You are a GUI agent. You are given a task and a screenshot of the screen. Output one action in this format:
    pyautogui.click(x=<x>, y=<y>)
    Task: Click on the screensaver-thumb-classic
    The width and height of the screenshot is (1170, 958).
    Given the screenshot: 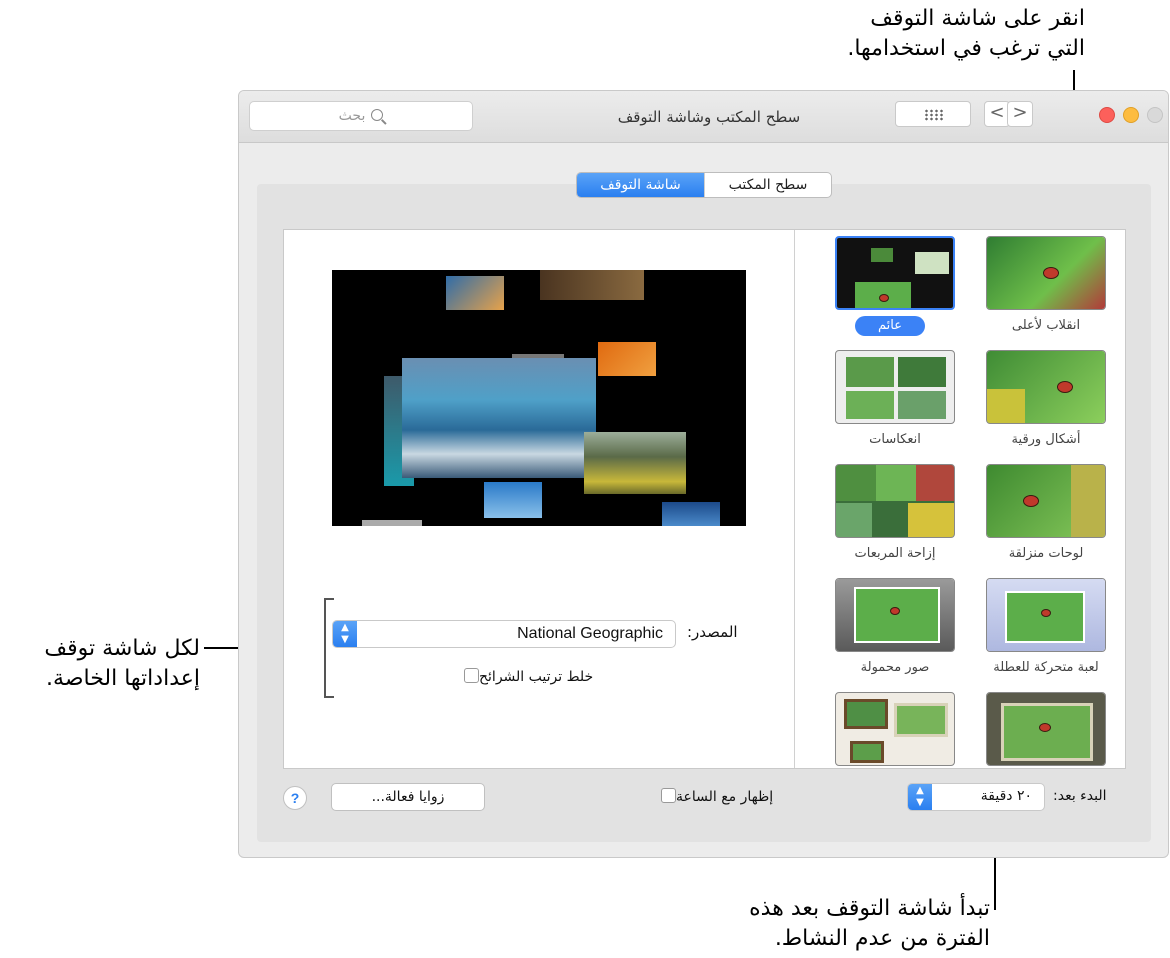 What is the action you would take?
    pyautogui.click(x=895, y=729)
    